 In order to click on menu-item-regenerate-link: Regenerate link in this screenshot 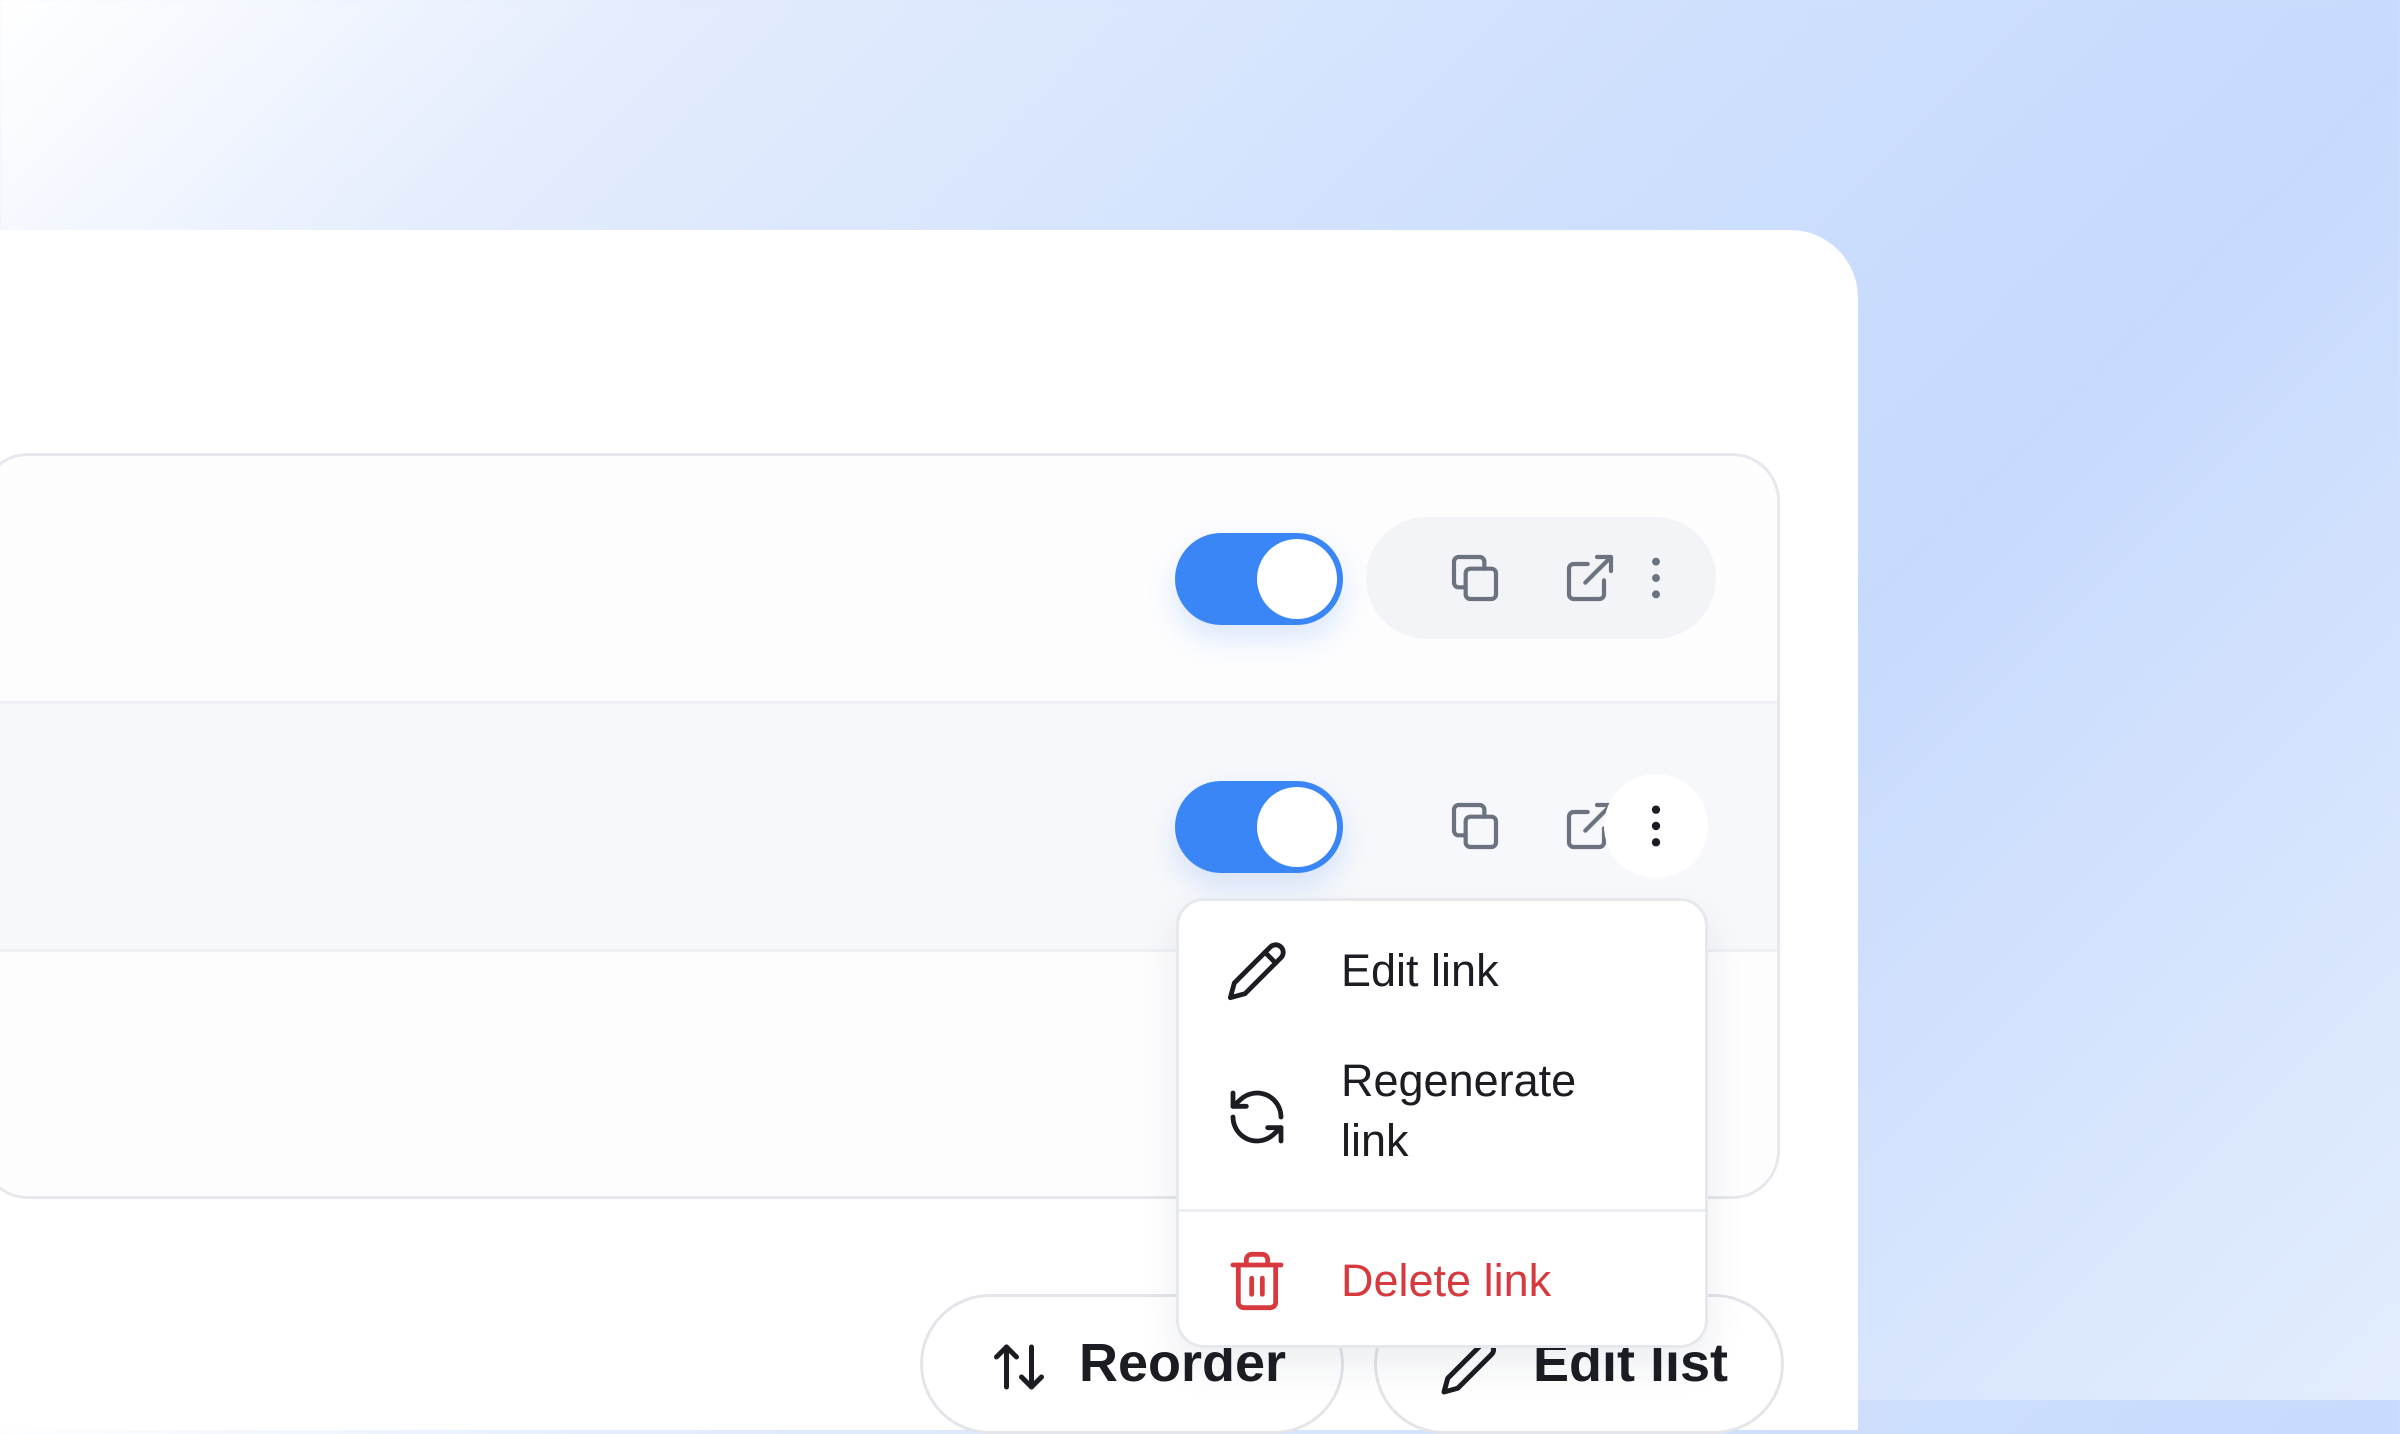, I will do `click(1442, 1116)`.